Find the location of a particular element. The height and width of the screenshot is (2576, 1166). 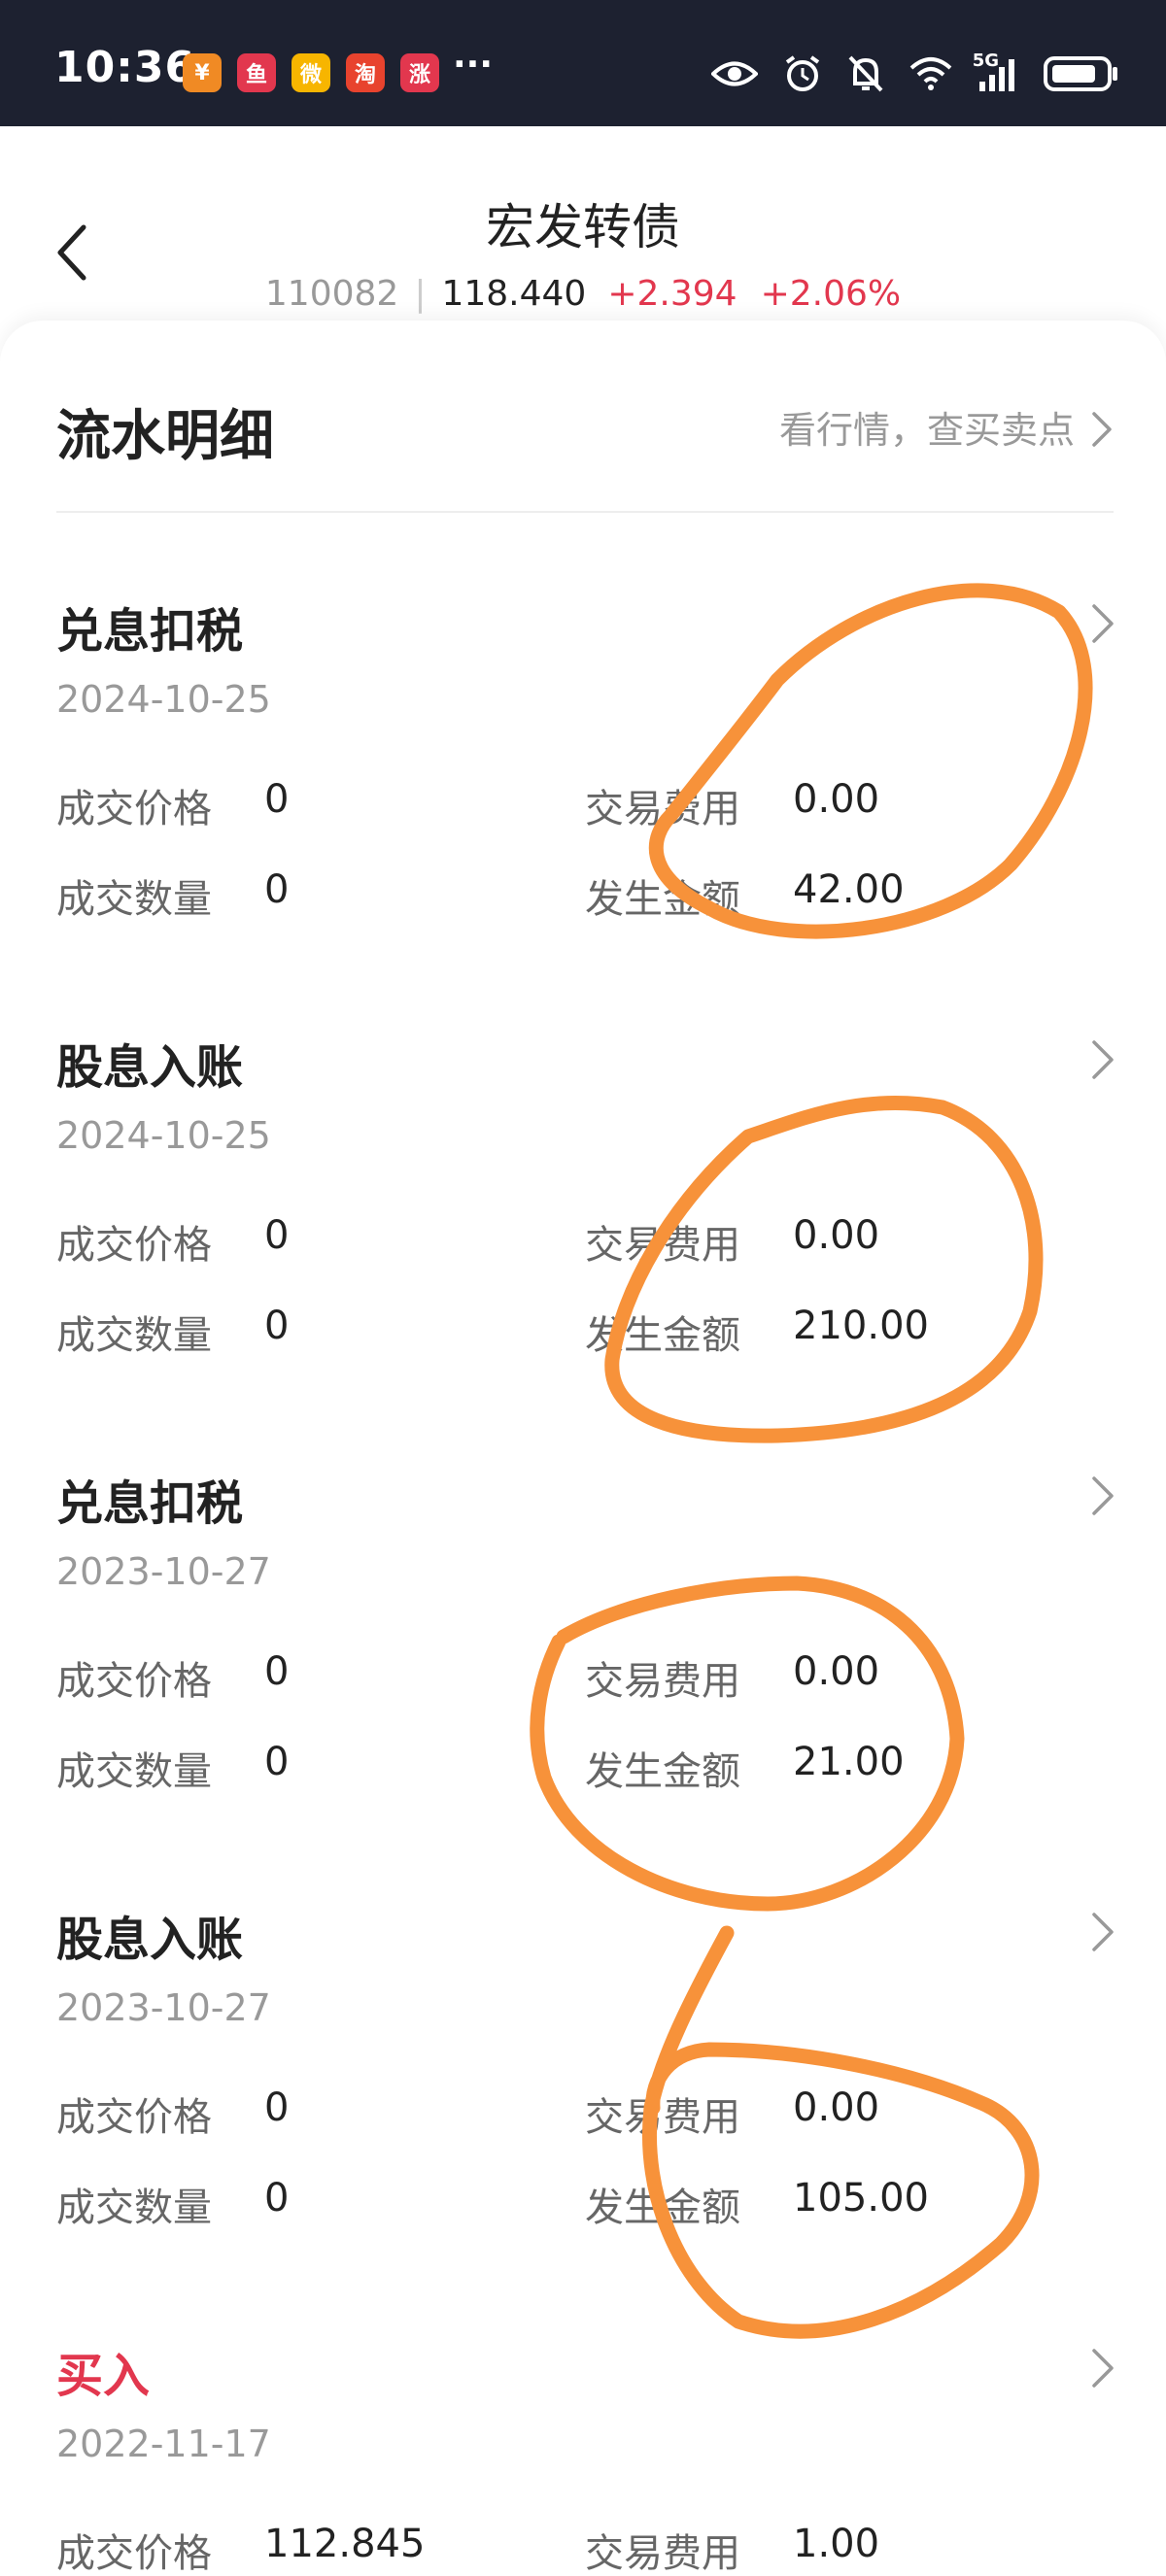

section-title: 流水明细 is located at coordinates (165, 436).